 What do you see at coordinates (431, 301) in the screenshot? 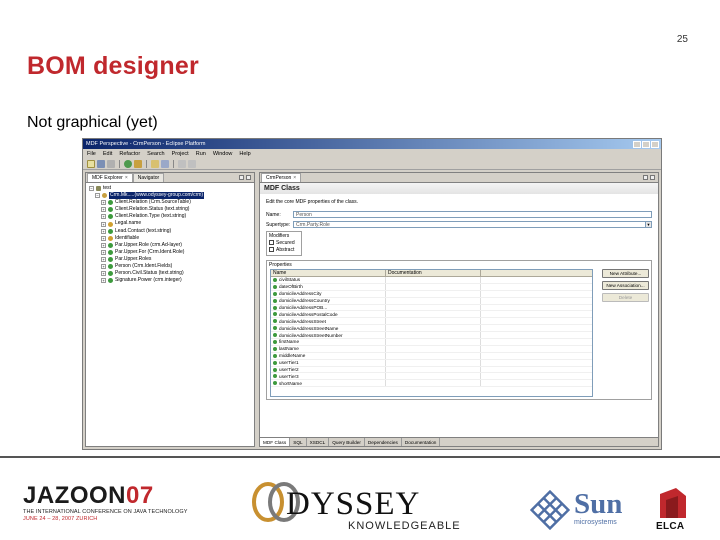
I see `table-row: domicileAddressCountry` at bounding box center [431, 301].